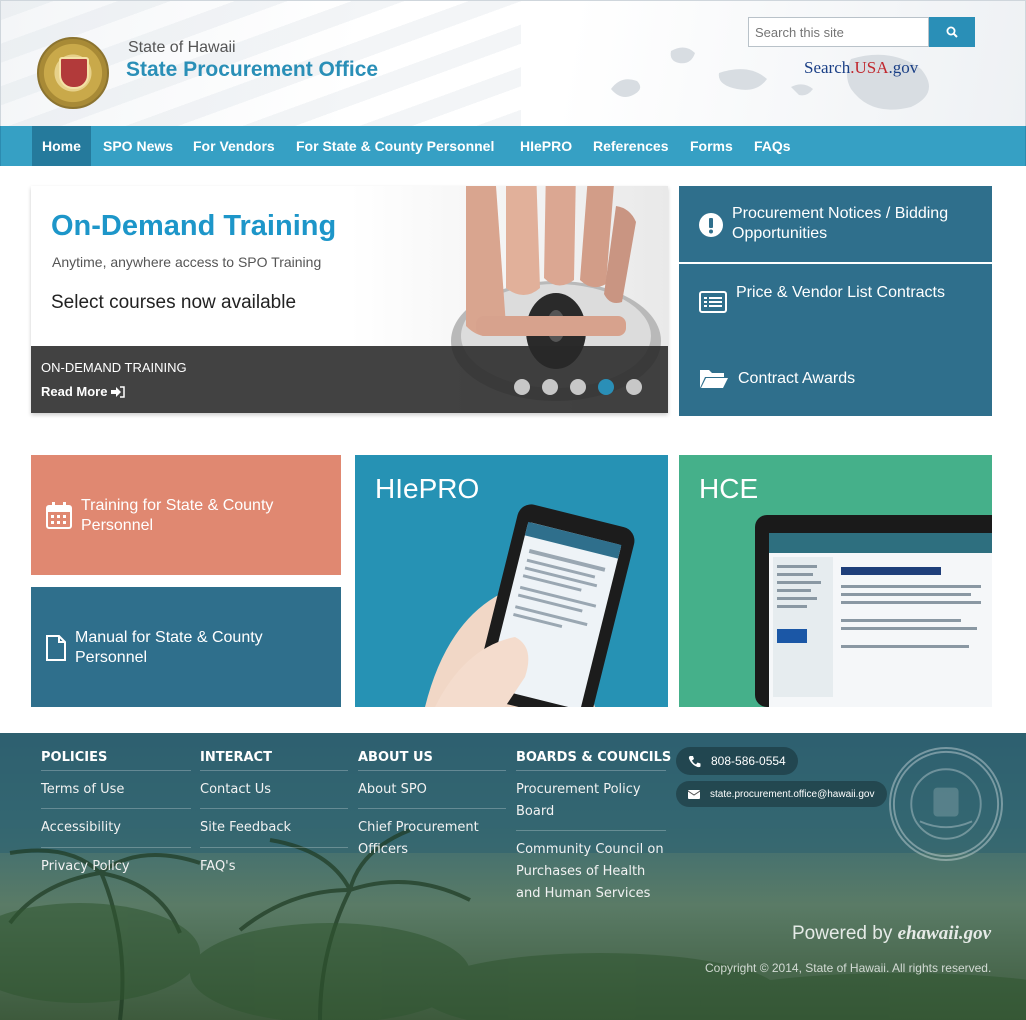 This screenshot has width=1026, height=1020. Describe the element at coordinates (218, 867) in the screenshot. I see `footer-link-faqs: FAQ's` at that location.